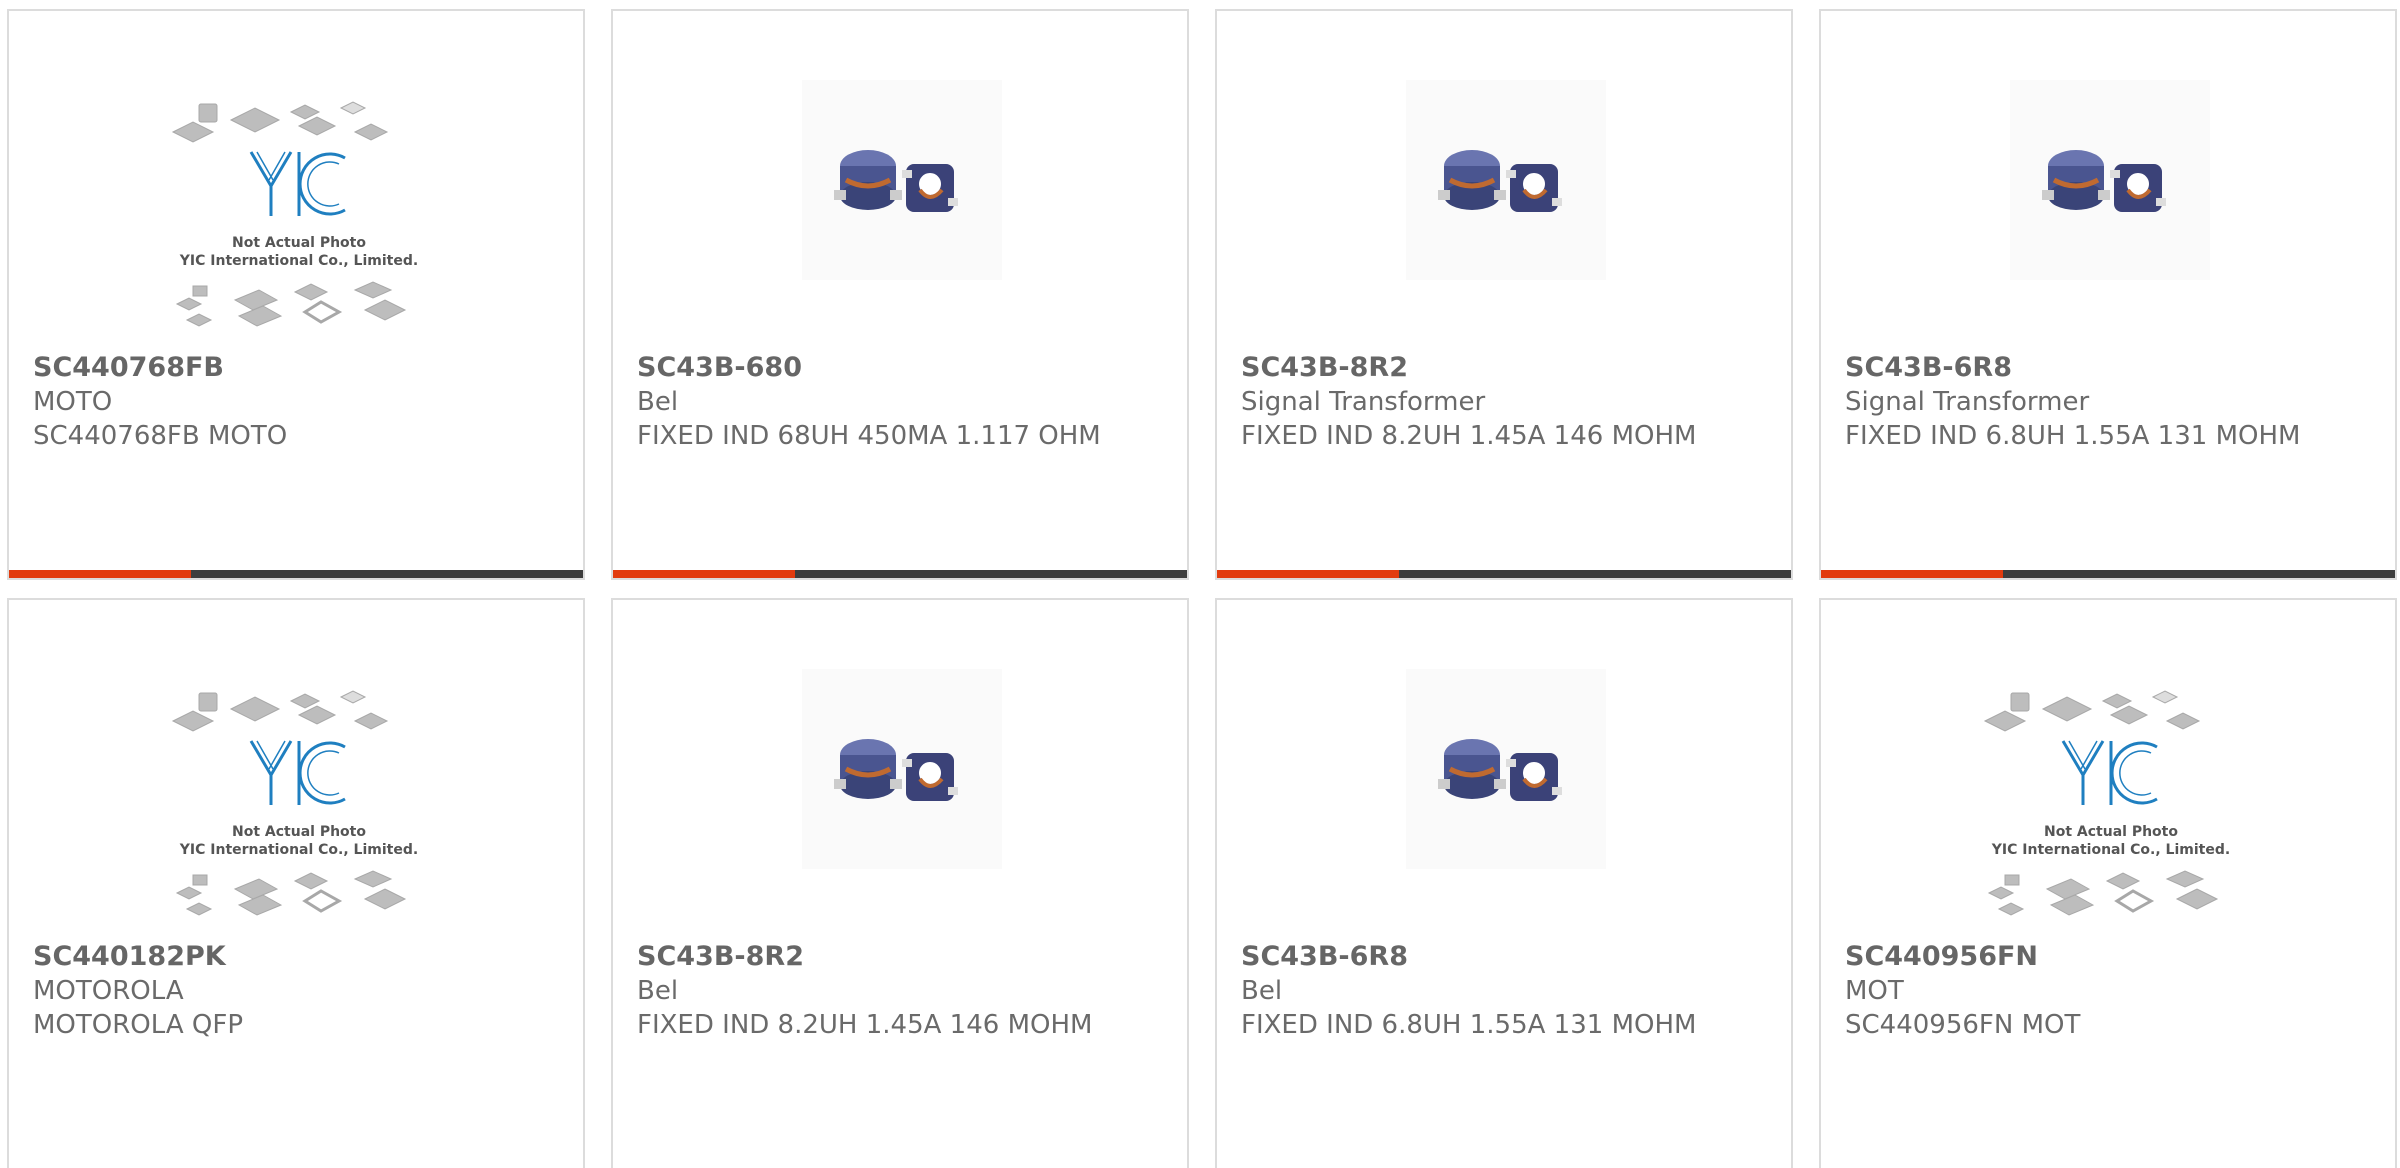 This screenshot has width=2400, height=1168. I want to click on description: FIXED IND 68UH 450MA 1.117 OHM, so click(869, 436).